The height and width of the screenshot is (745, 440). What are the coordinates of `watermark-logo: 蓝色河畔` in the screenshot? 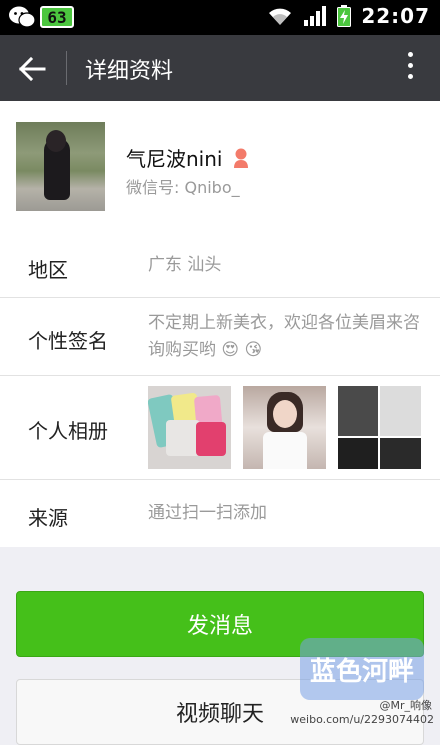 It's located at (362, 669).